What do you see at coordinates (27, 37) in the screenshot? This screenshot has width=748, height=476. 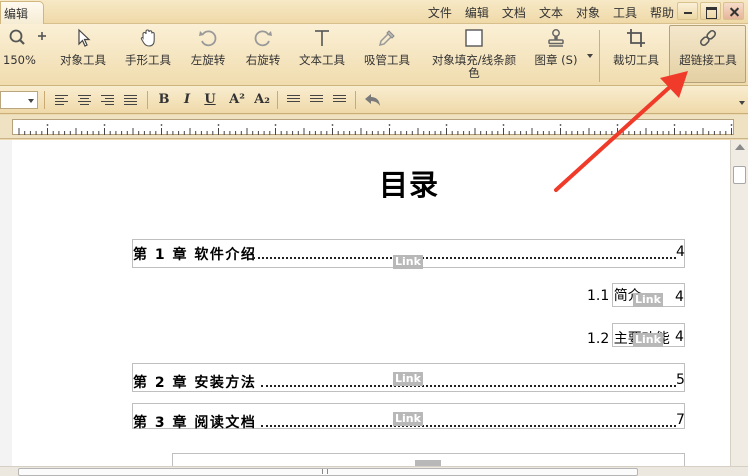 I see `zoom-in-icon` at bounding box center [27, 37].